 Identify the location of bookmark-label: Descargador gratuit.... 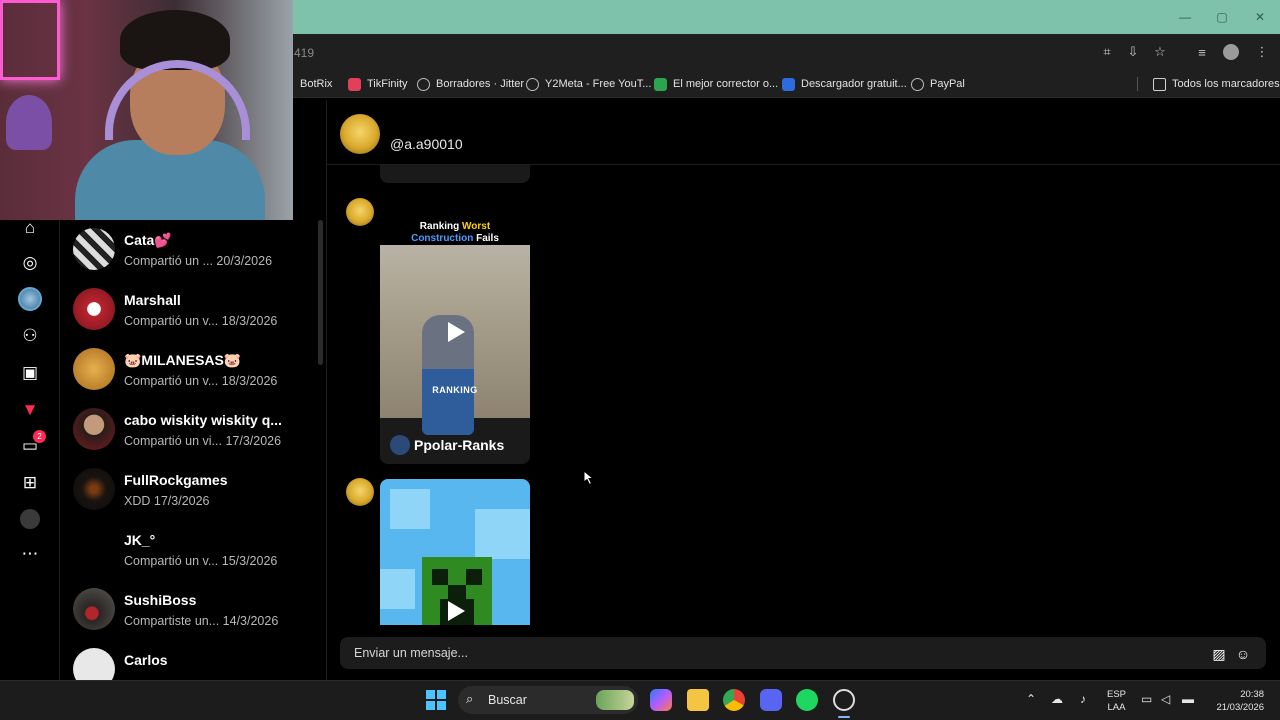
(854, 84).